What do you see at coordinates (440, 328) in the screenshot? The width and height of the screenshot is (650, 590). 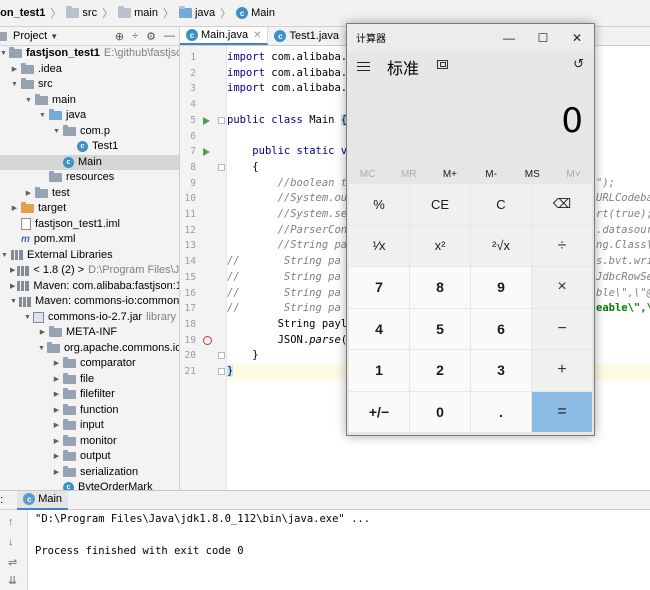 I see `calc-key: 5` at bounding box center [440, 328].